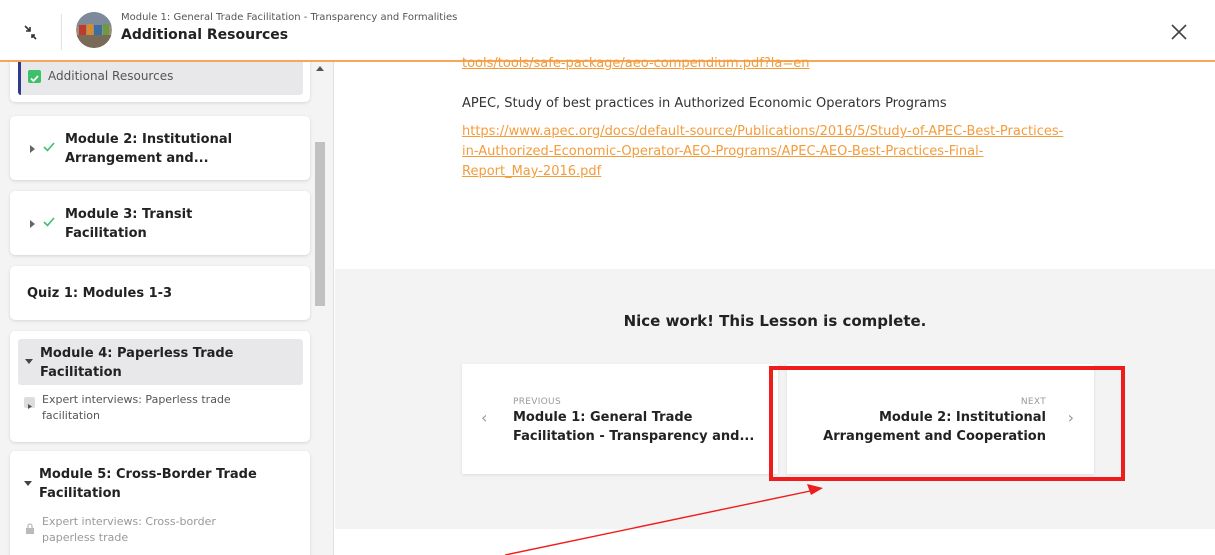  I want to click on module-4-header: Module 4: Paperless Trade Facilitation, so click(160, 362).